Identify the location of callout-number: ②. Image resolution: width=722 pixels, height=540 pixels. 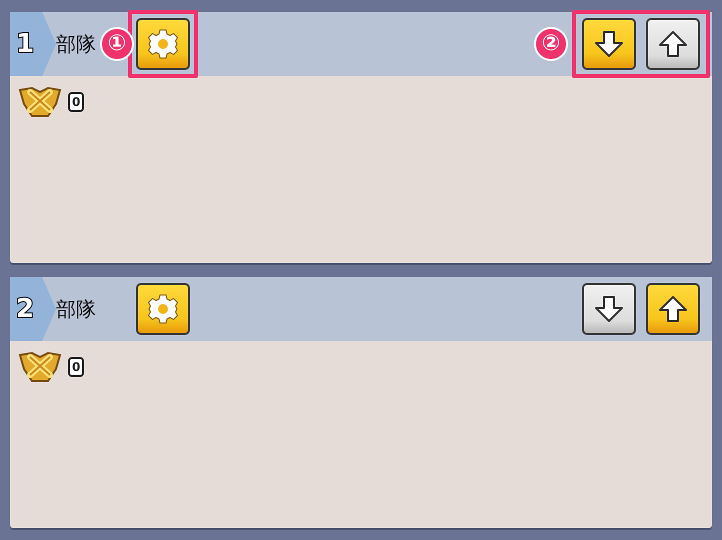
(551, 44).